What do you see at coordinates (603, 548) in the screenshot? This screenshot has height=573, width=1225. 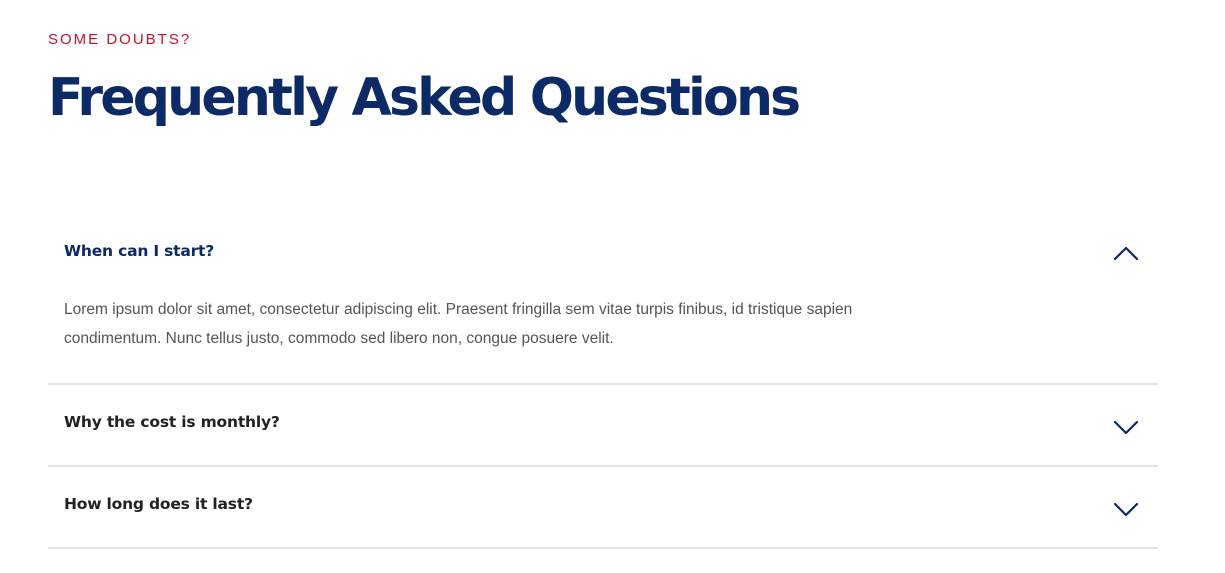 I see `divider` at bounding box center [603, 548].